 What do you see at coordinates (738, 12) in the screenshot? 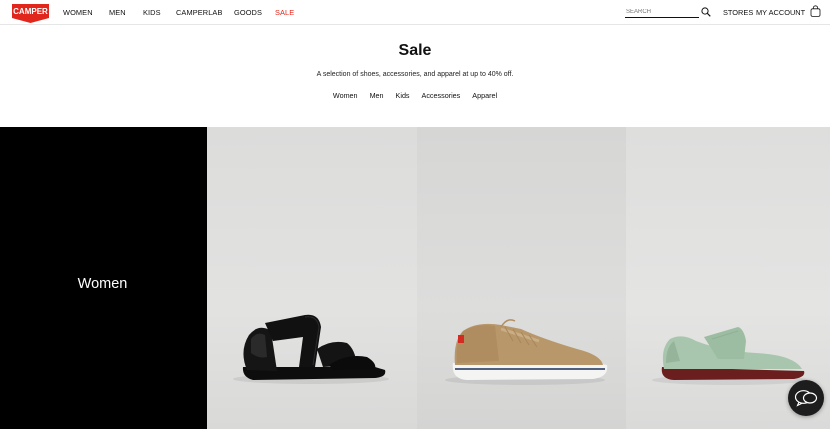
I see `stores-link: STORES` at bounding box center [738, 12].